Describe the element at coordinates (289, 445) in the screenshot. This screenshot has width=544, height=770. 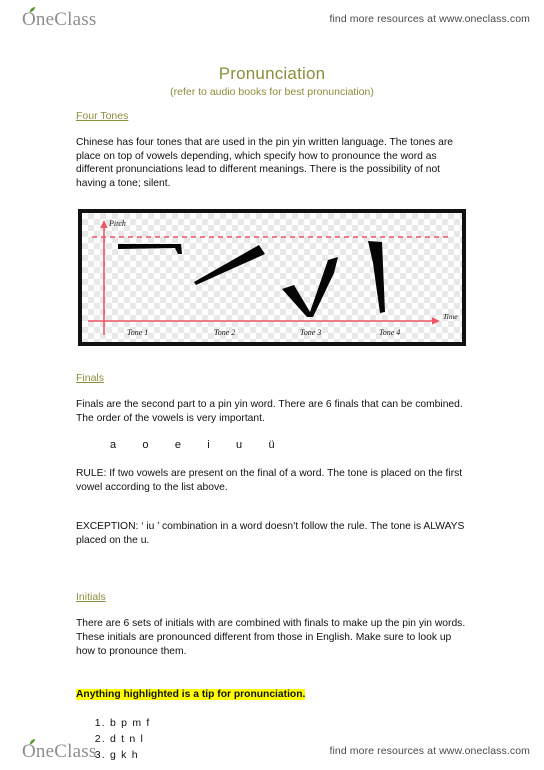
I see `finals-vowel-list: aoeiuü` at that location.